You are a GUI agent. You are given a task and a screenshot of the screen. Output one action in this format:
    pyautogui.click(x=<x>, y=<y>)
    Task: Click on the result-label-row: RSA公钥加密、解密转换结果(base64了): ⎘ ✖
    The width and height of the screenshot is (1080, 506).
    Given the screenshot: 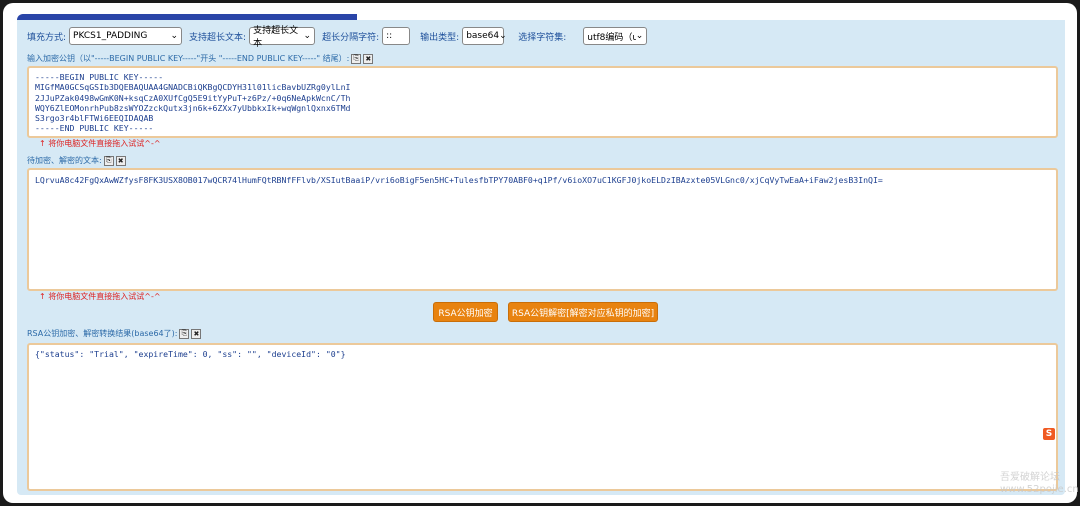 What is the action you would take?
    pyautogui.click(x=114, y=333)
    